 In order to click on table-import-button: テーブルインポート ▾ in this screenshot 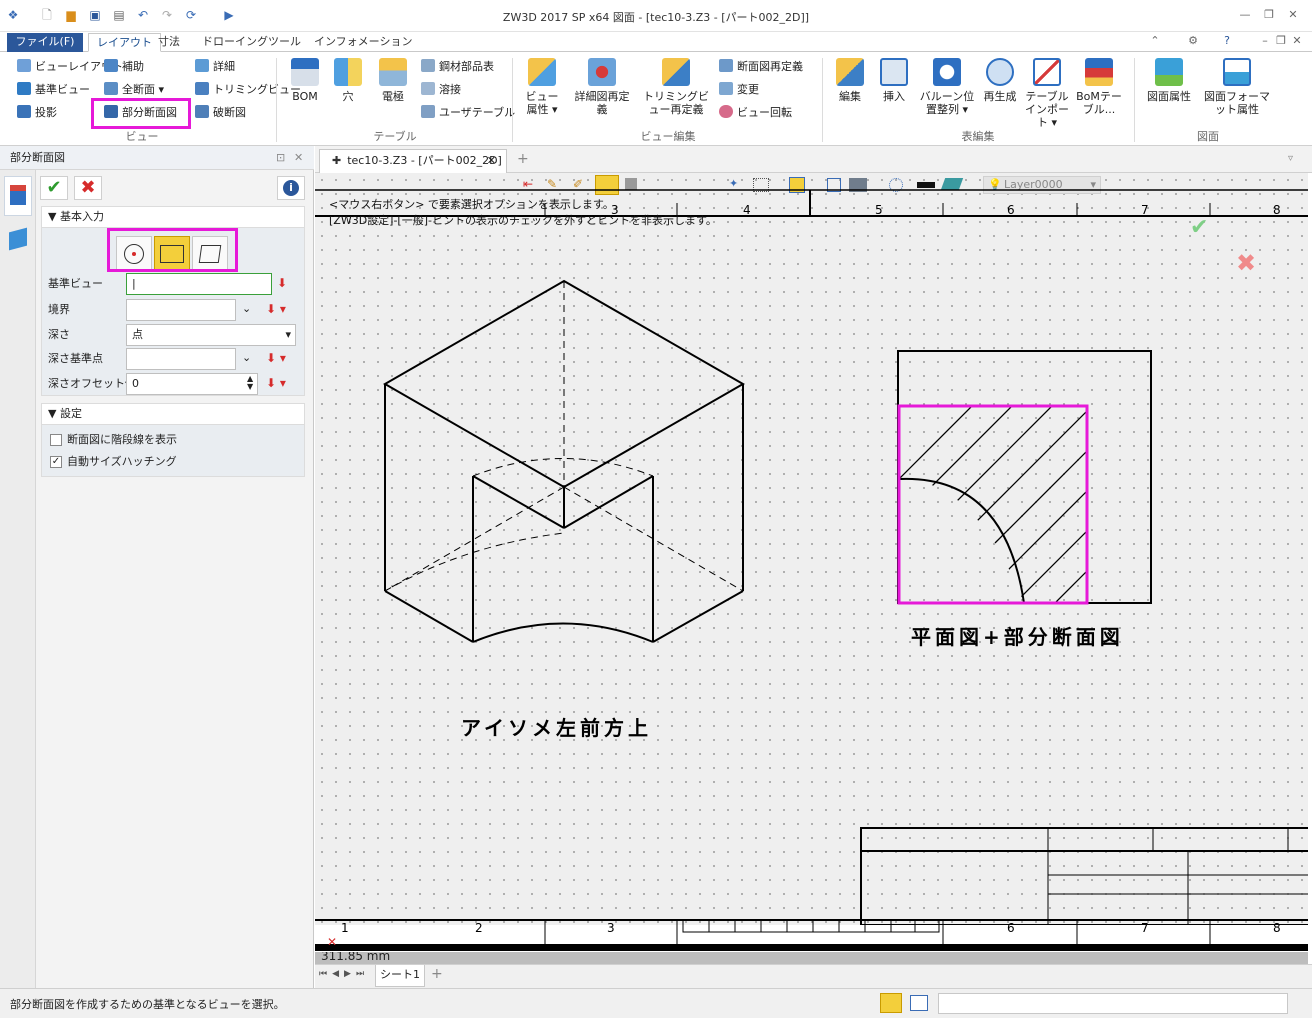, I will do `click(1047, 93)`.